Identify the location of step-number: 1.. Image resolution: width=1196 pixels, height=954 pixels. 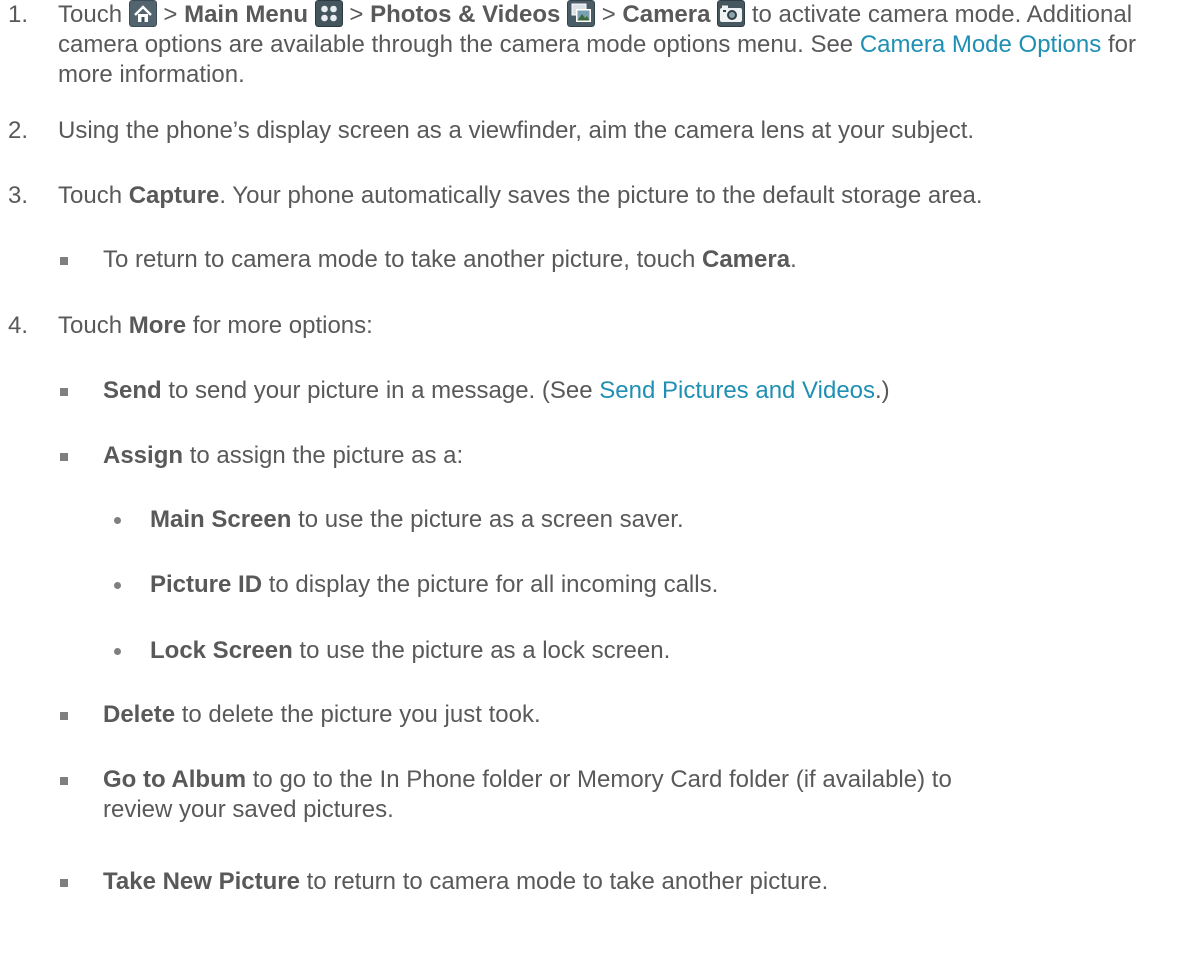
(18, 14).